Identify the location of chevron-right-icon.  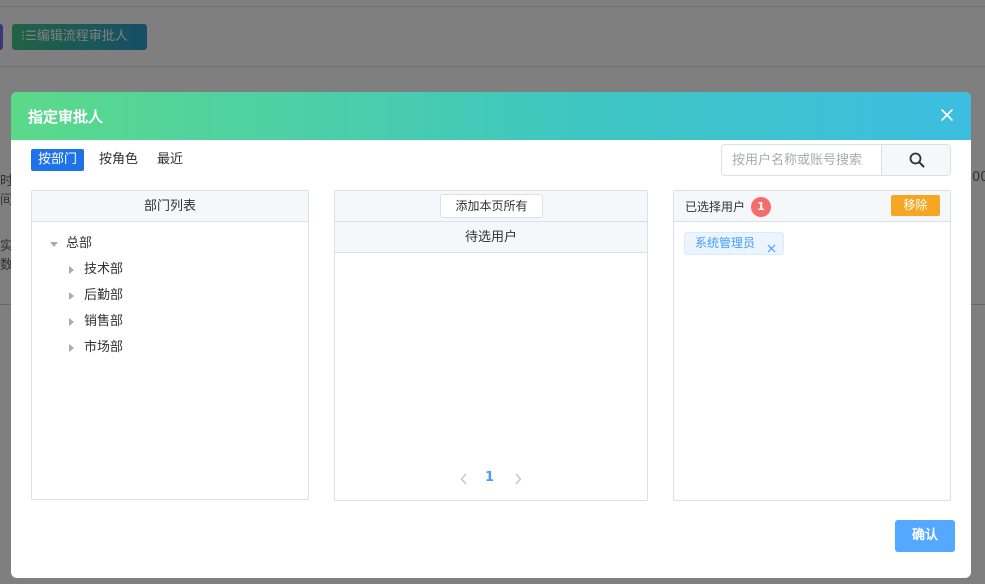
(518, 479).